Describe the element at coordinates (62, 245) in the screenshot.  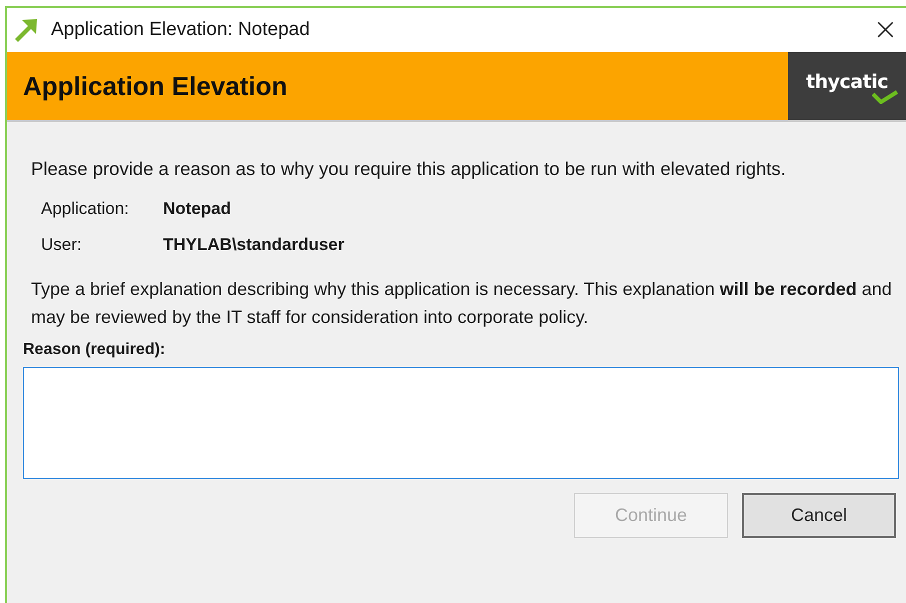
I see `detail-label: User:` at that location.